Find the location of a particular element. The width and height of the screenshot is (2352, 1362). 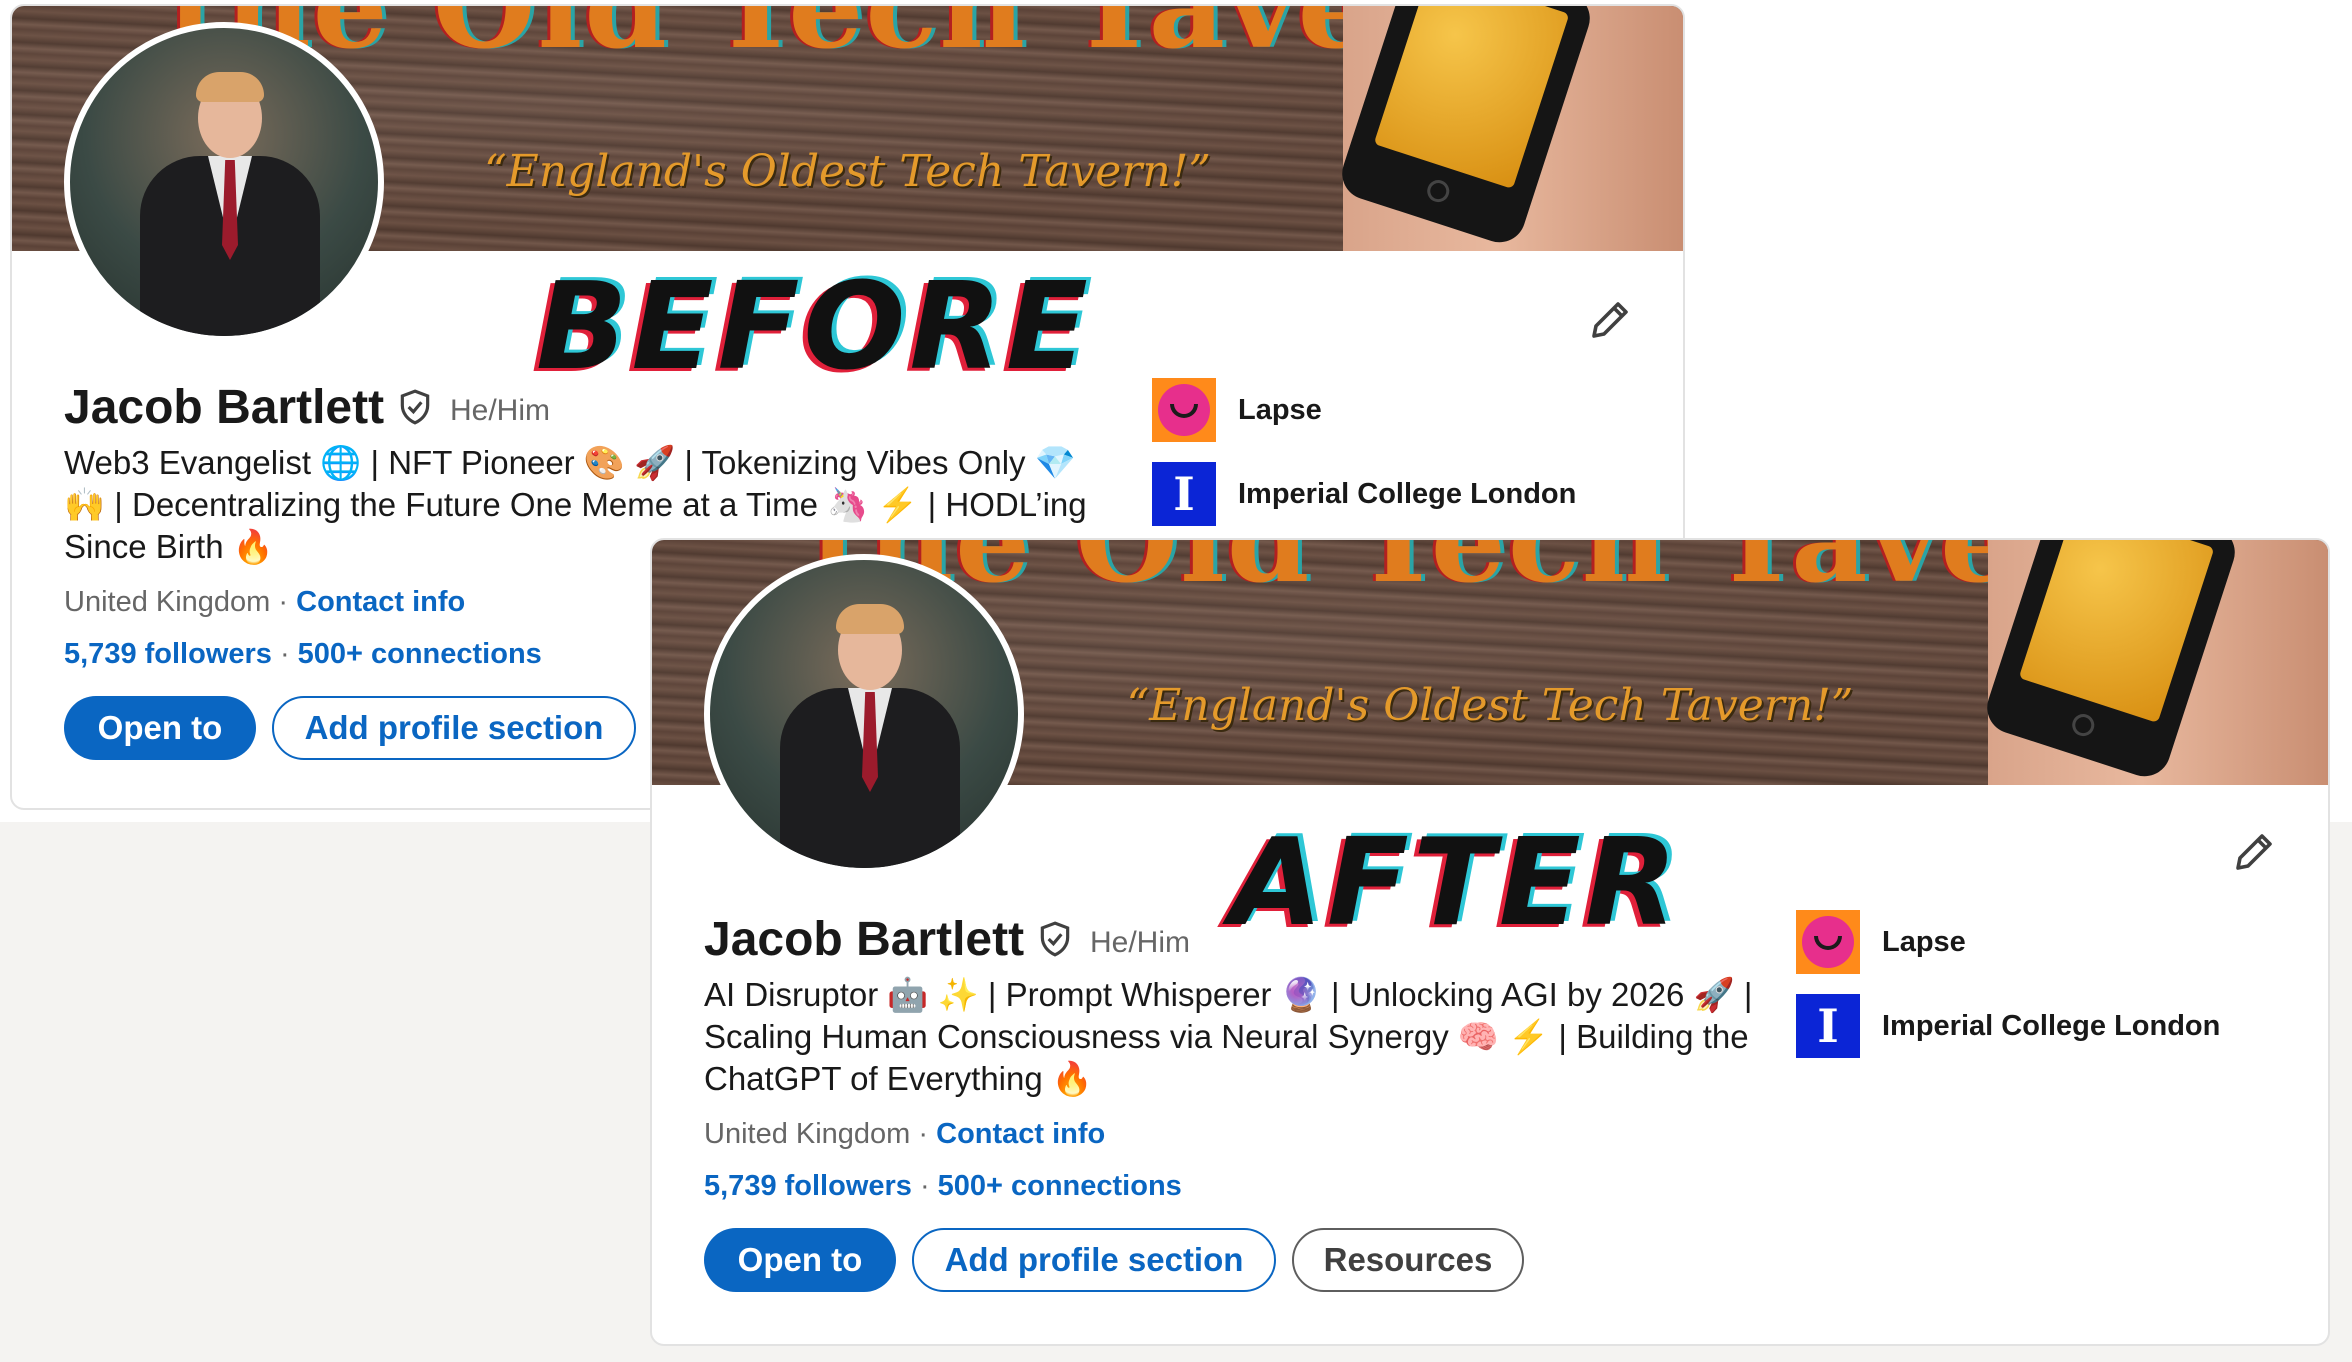

resources-button: Resources is located at coordinates (1408, 1260).